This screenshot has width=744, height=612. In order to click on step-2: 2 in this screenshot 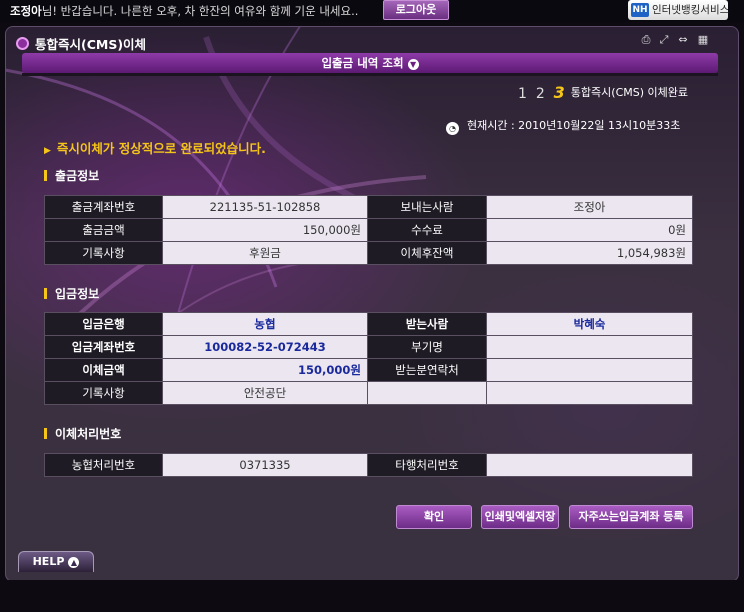, I will do `click(540, 94)`.